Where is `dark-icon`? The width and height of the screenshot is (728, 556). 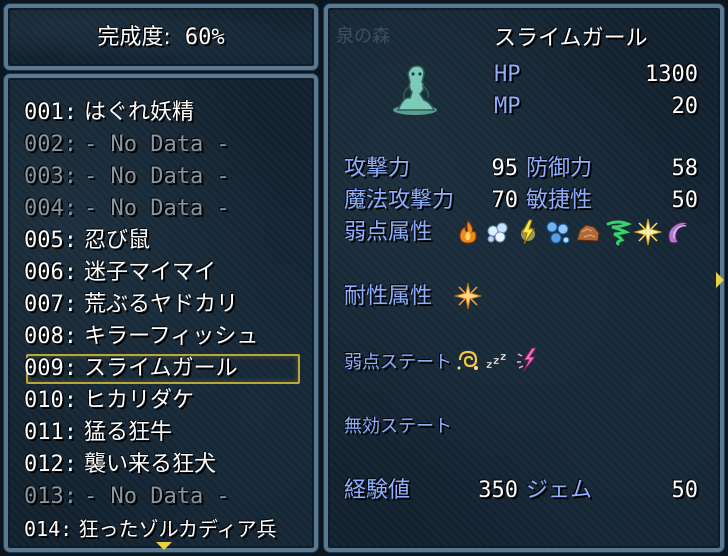 dark-icon is located at coordinates (679, 232).